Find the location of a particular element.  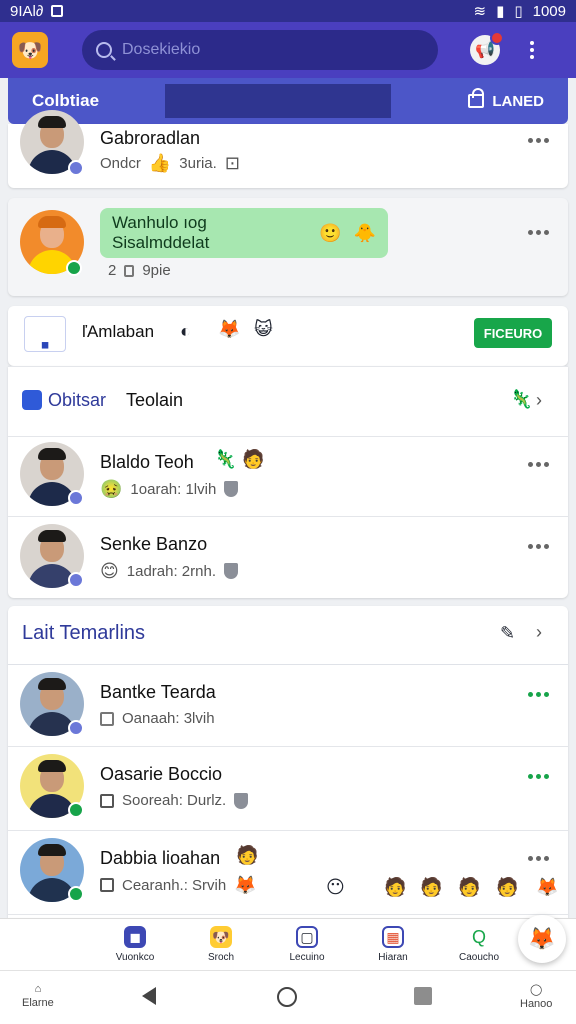

document-icon: ▢ is located at coordinates (307, 937).